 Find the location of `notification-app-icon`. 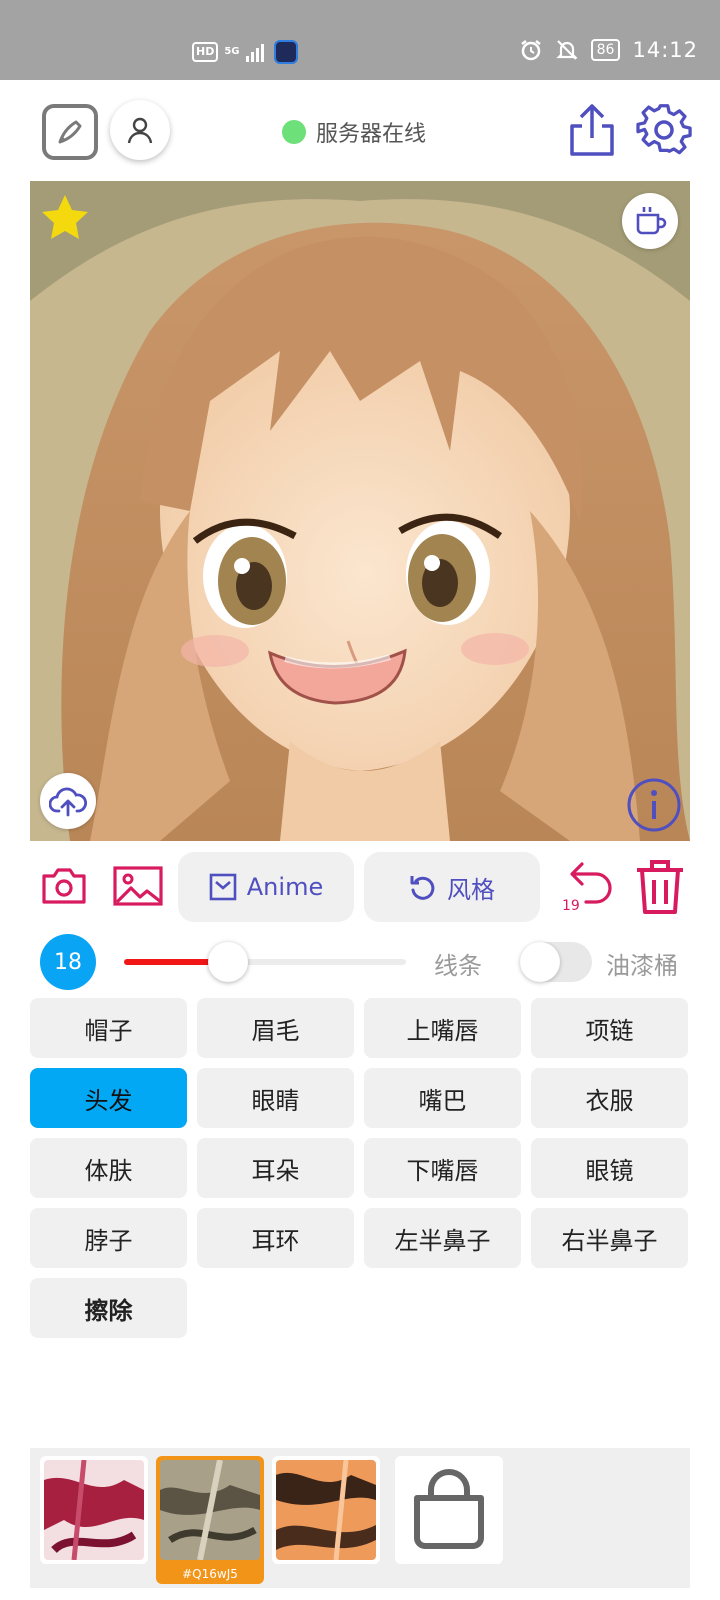

notification-app-icon is located at coordinates (285, 52).